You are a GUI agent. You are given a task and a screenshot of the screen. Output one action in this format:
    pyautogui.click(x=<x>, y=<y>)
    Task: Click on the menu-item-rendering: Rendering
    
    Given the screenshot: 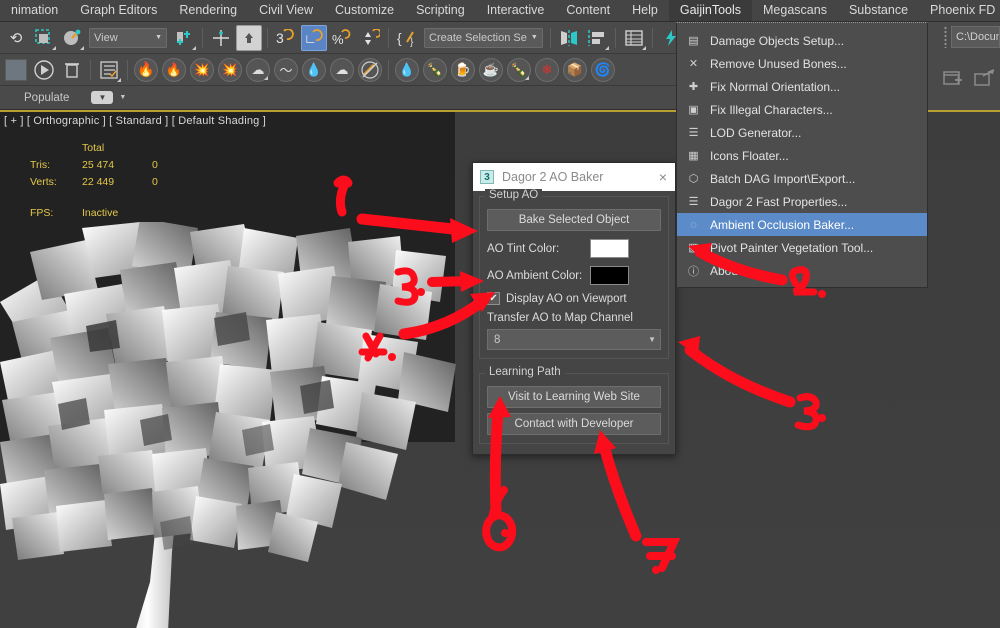 What is the action you would take?
    pyautogui.click(x=208, y=10)
    